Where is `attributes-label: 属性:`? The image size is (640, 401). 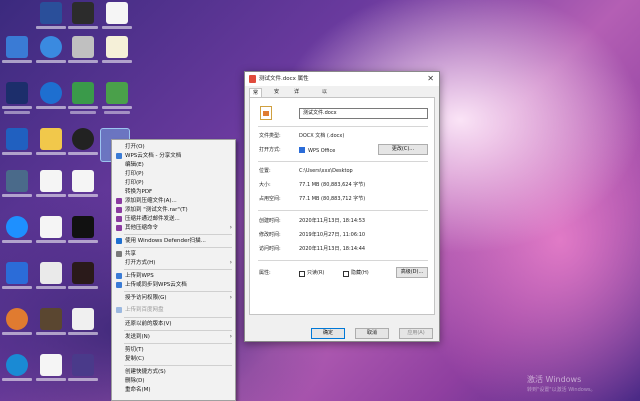
attributes-label: 属性: is located at coordinates (265, 273).